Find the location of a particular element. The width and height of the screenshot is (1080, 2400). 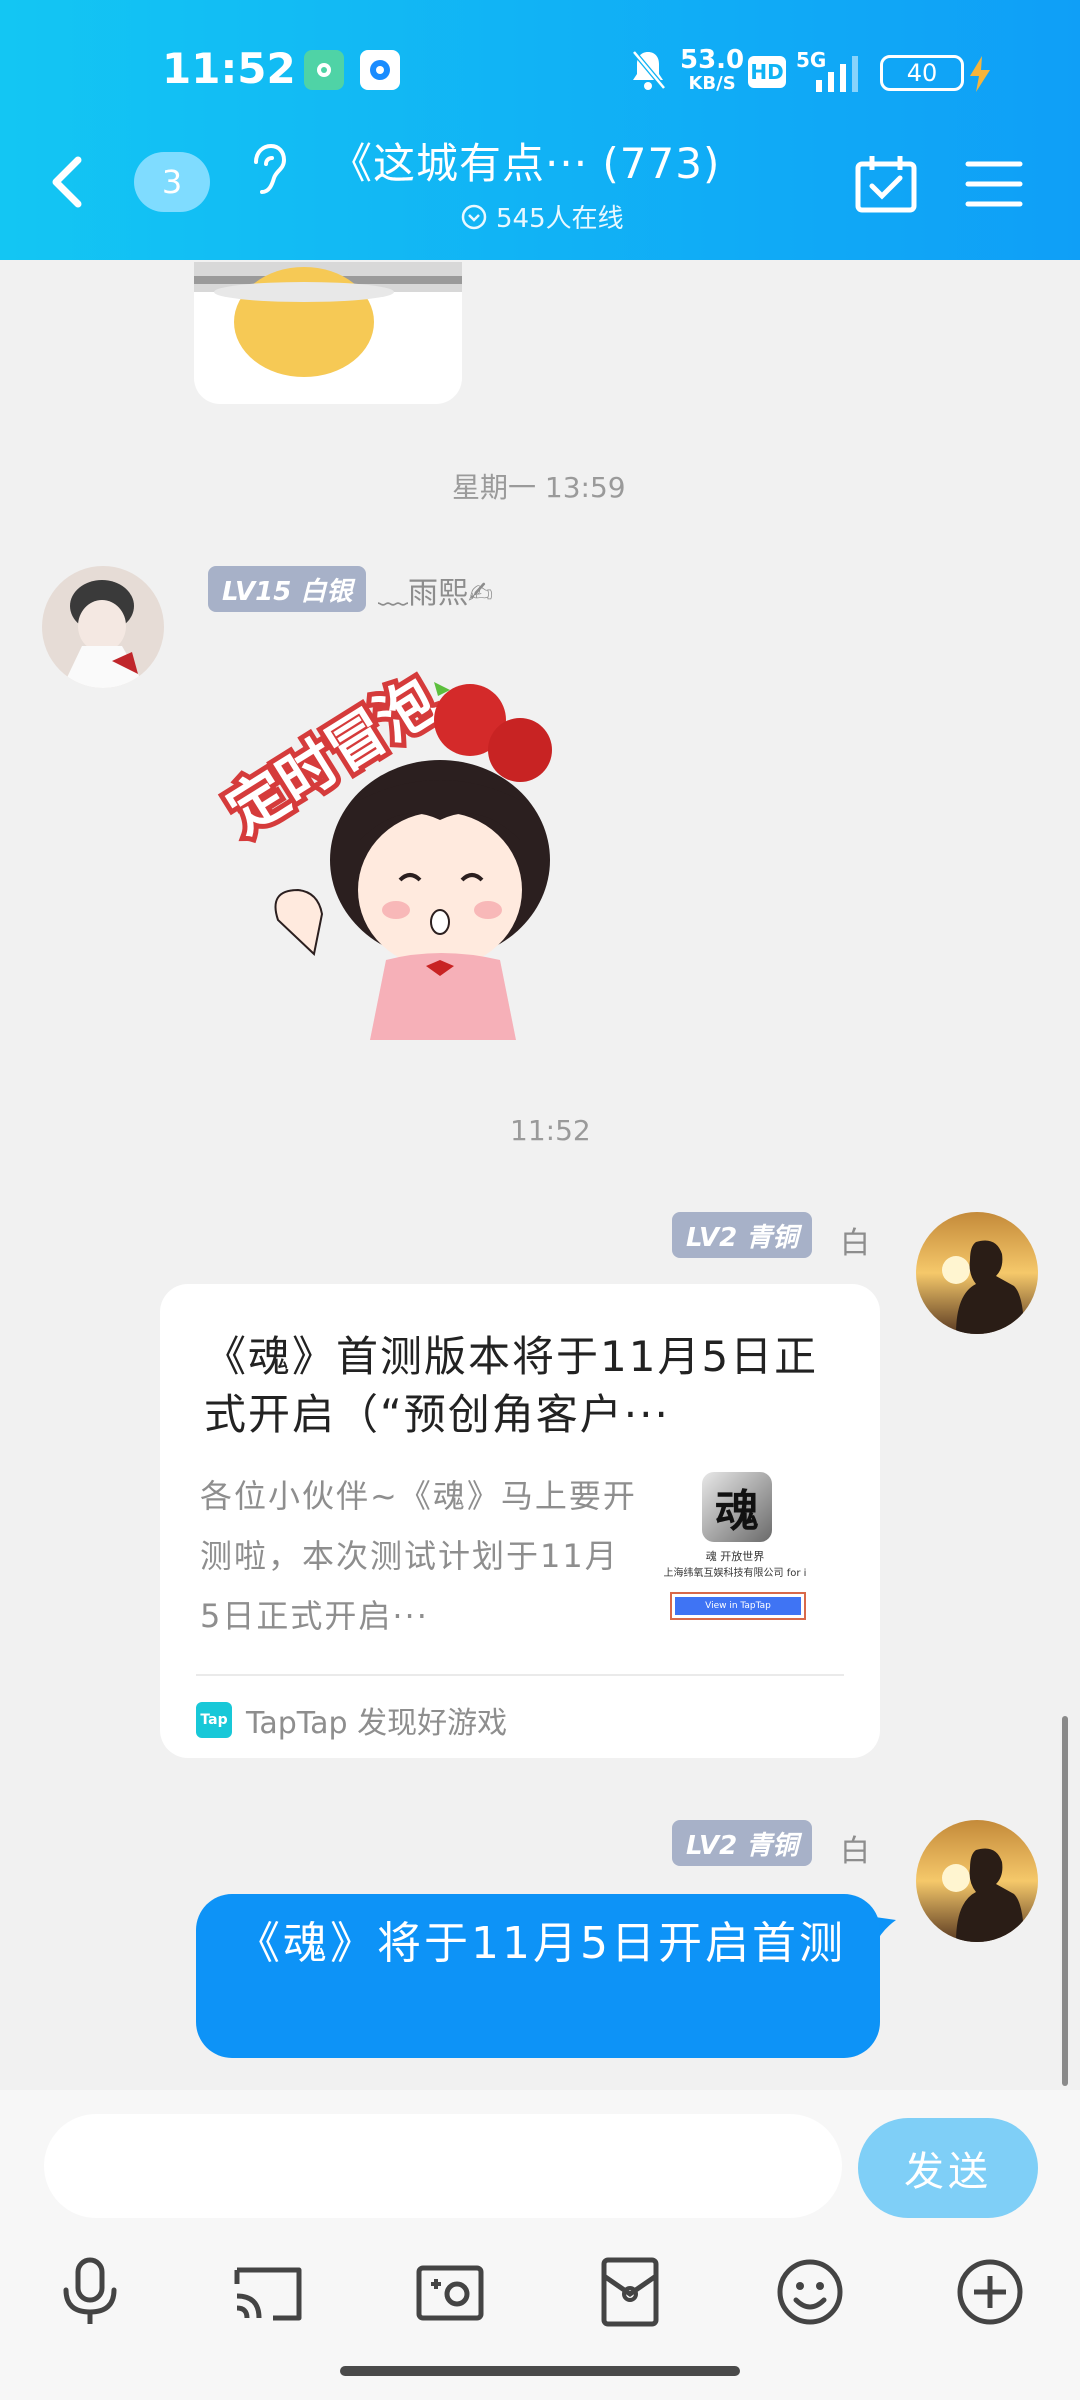

plus-circle-icon is located at coordinates (990, 2292).